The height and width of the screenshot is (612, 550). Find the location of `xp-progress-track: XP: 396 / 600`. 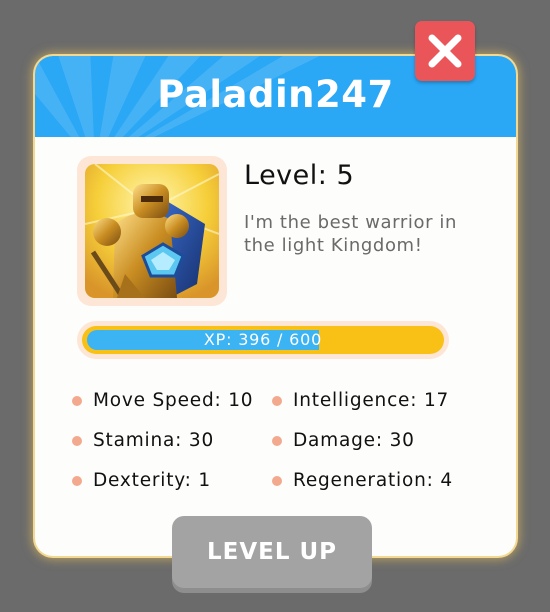

xp-progress-track: XP: 396 / 600 is located at coordinates (263, 340).